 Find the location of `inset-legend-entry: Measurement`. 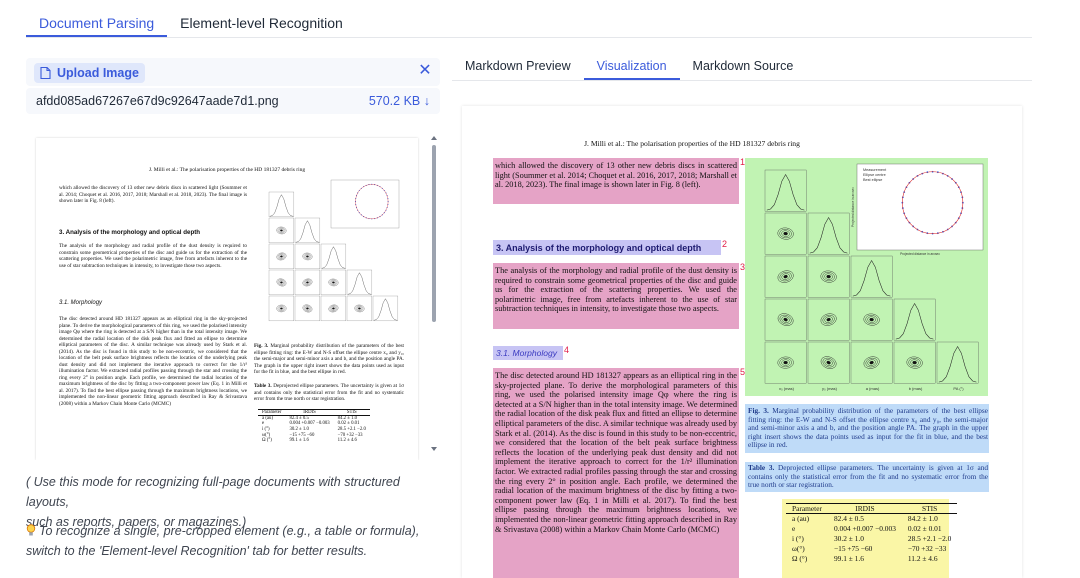

inset-legend-entry: Measurement is located at coordinates (875, 170).